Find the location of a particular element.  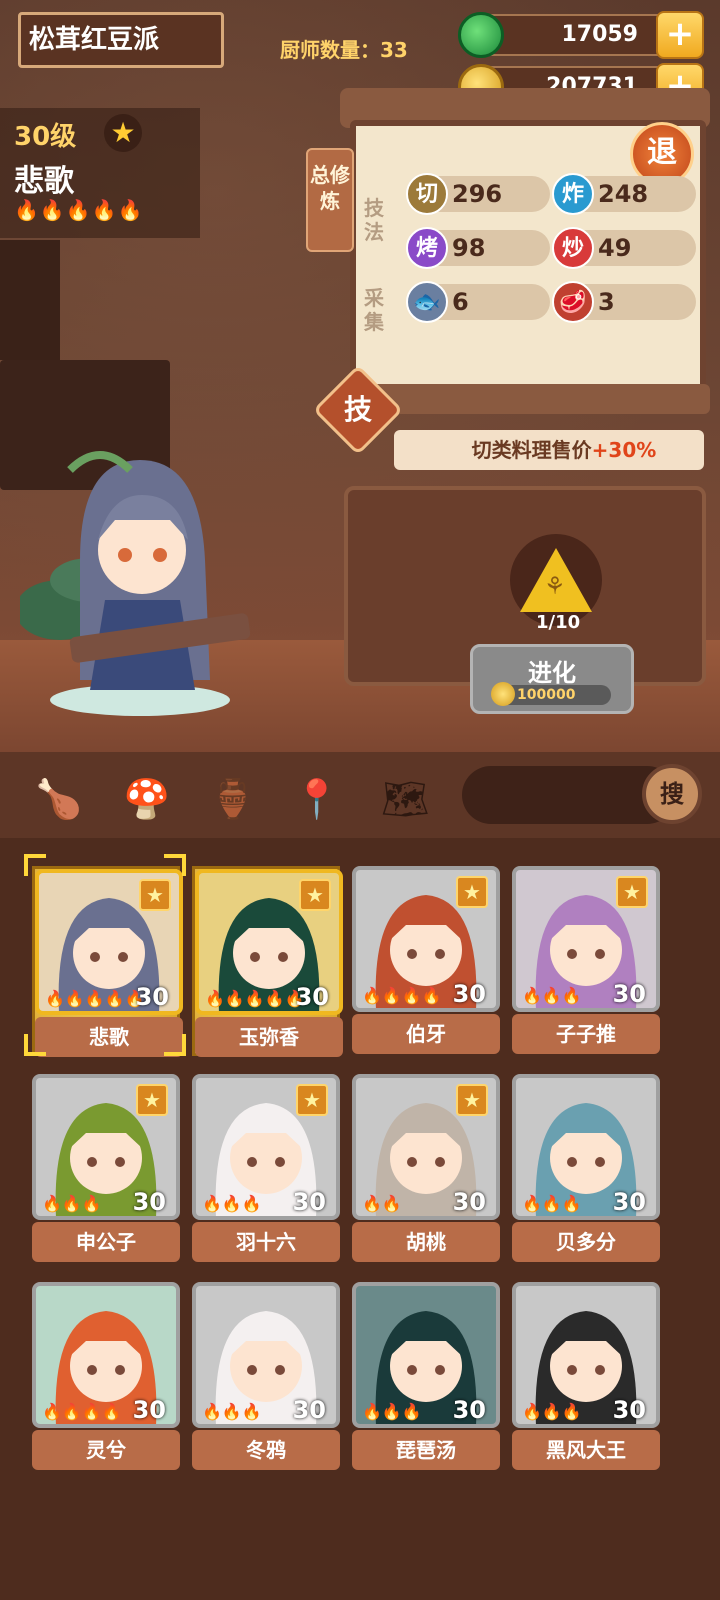

chef-card: 🔥🔥🔥🔥 30 灵兮 is located at coordinates (106, 1377).